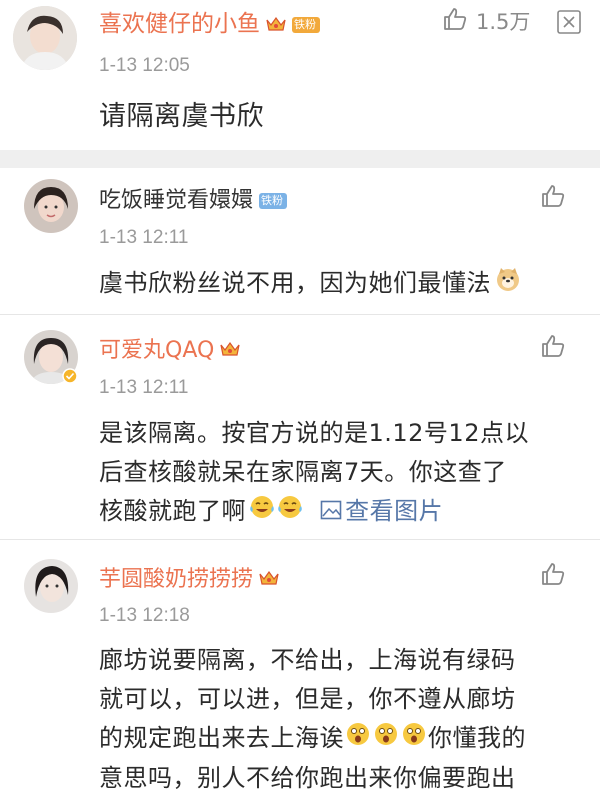 This screenshot has width=600, height=811. I want to click on doge-emoji-icon, so click(508, 284).